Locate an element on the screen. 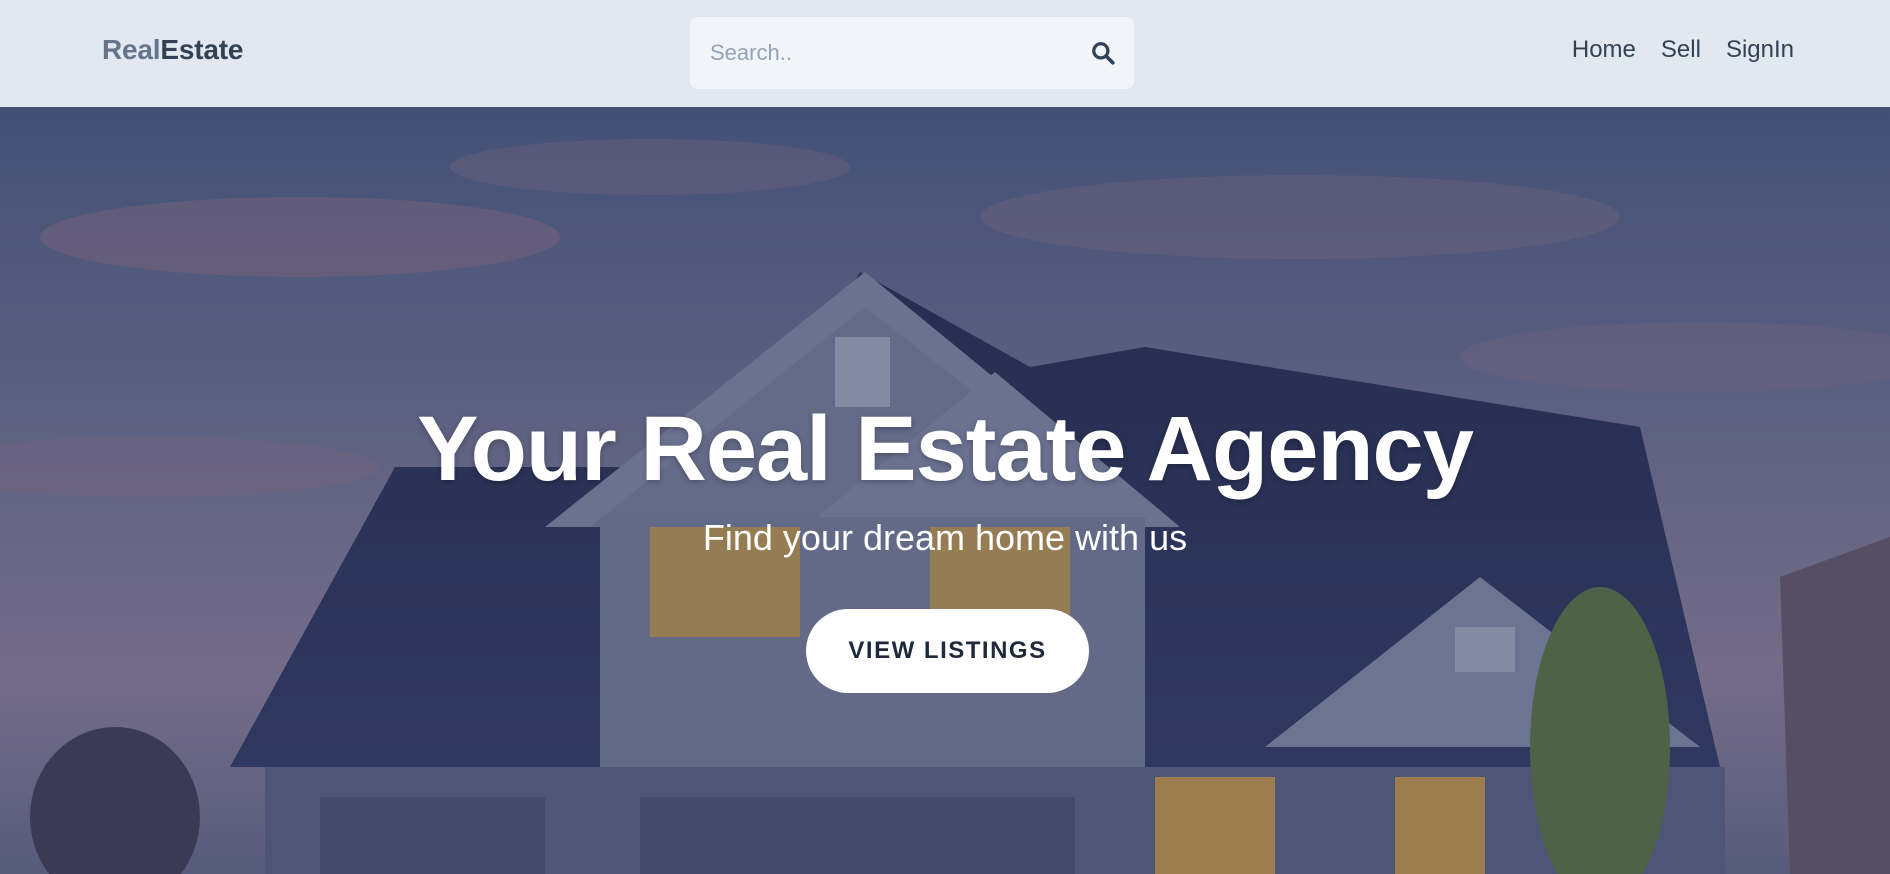 The height and width of the screenshot is (874, 1890). logo-real: Real is located at coordinates (131, 49).